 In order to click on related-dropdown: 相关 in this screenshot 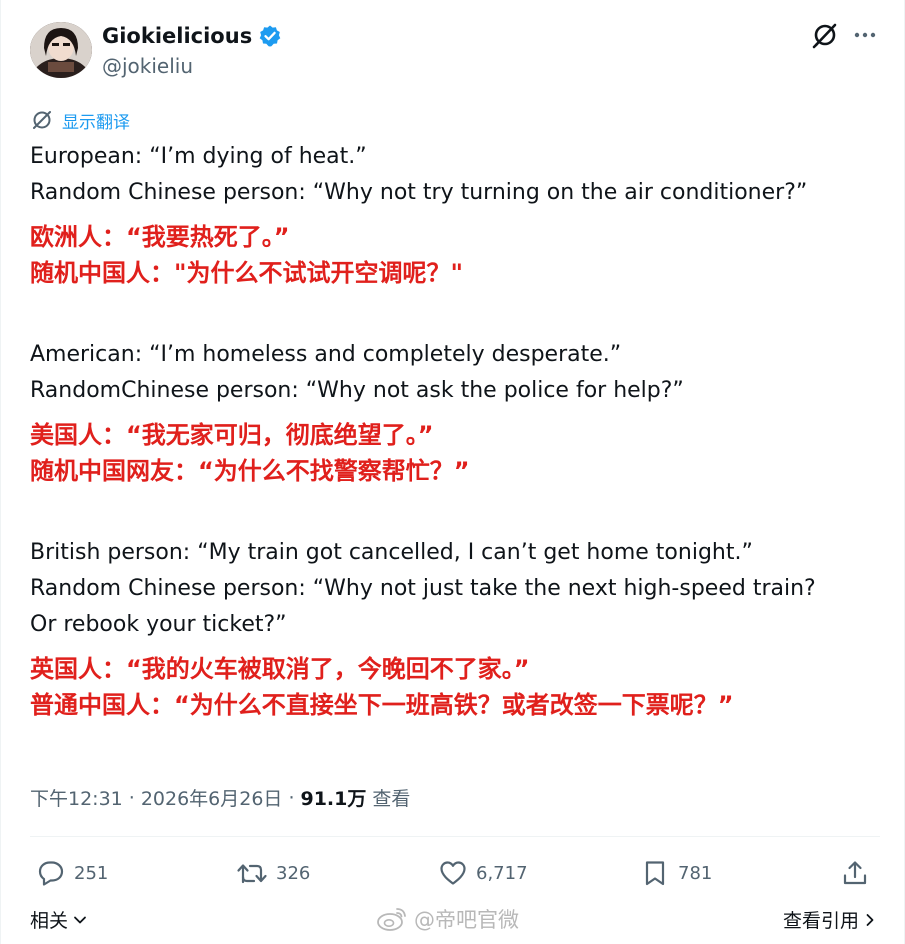, I will do `click(59, 919)`.